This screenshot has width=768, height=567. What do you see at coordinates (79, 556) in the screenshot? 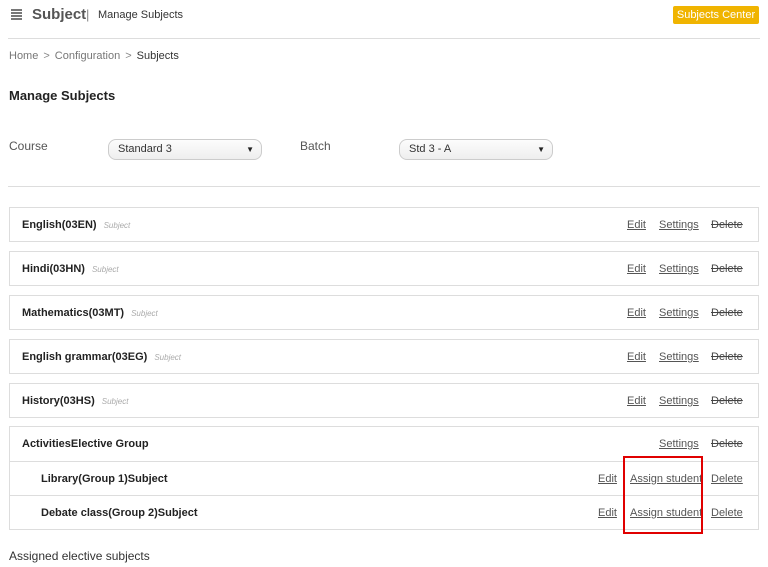
I see `assigned-elective-subjects-heading: Assigned elective subjects` at bounding box center [79, 556].